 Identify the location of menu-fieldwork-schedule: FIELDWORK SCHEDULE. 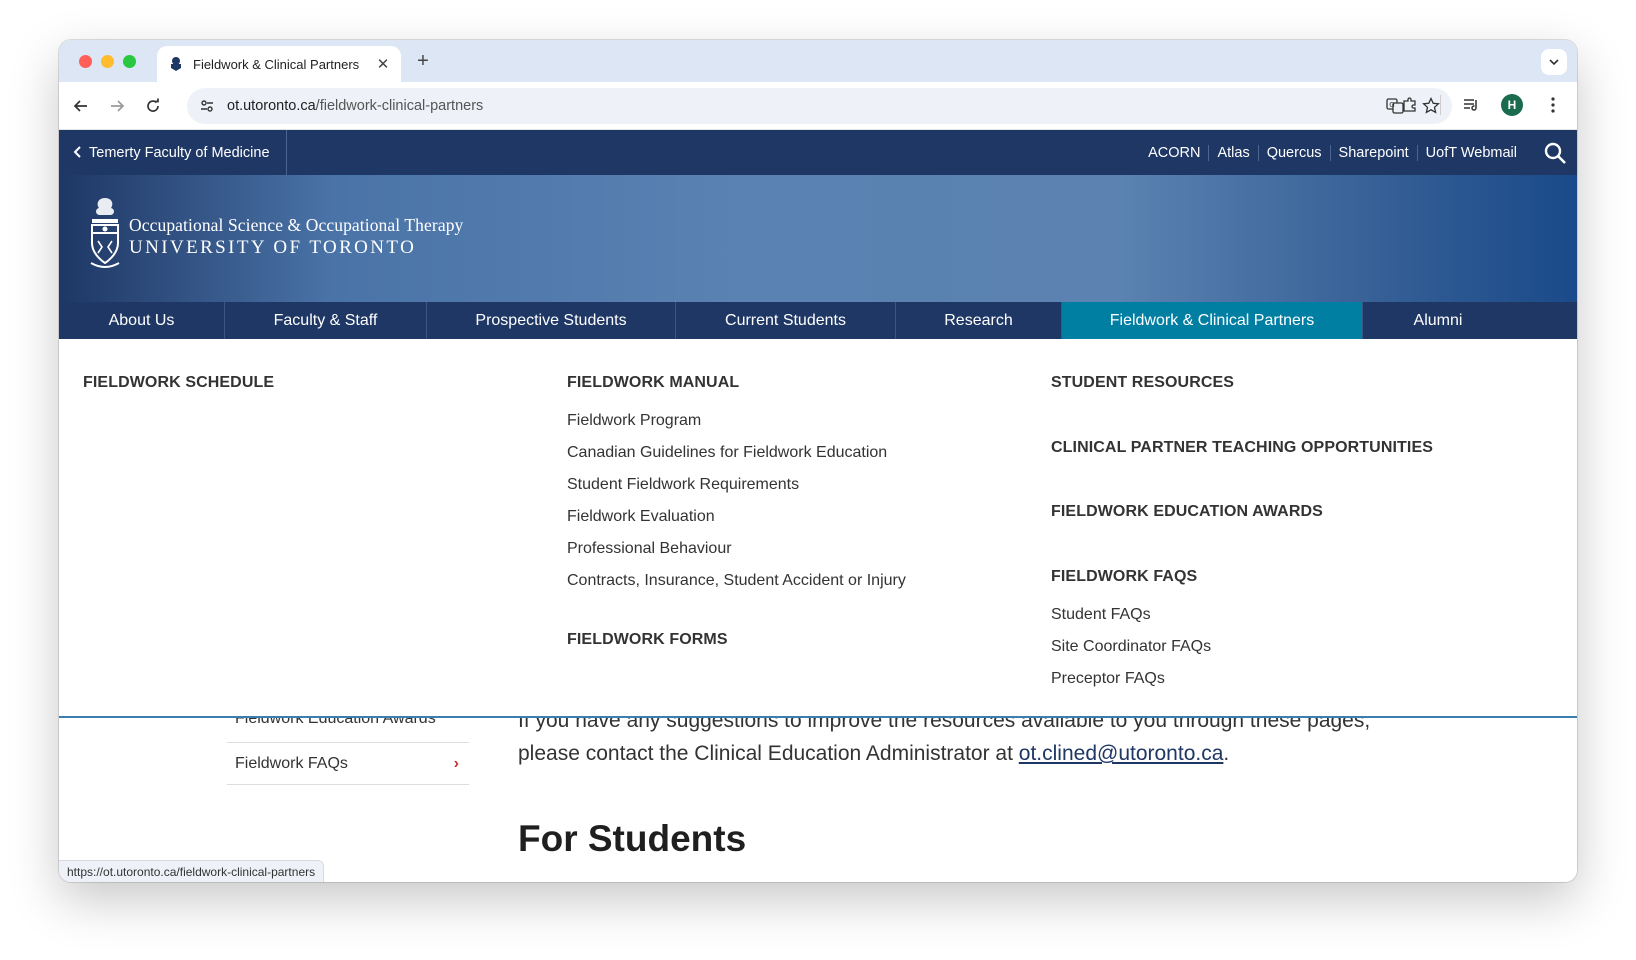
(178, 383).